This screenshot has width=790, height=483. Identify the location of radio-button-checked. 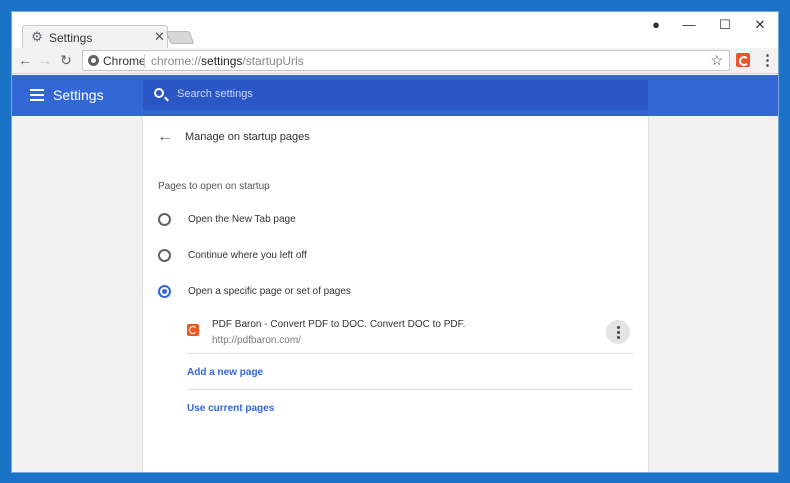
(164, 291).